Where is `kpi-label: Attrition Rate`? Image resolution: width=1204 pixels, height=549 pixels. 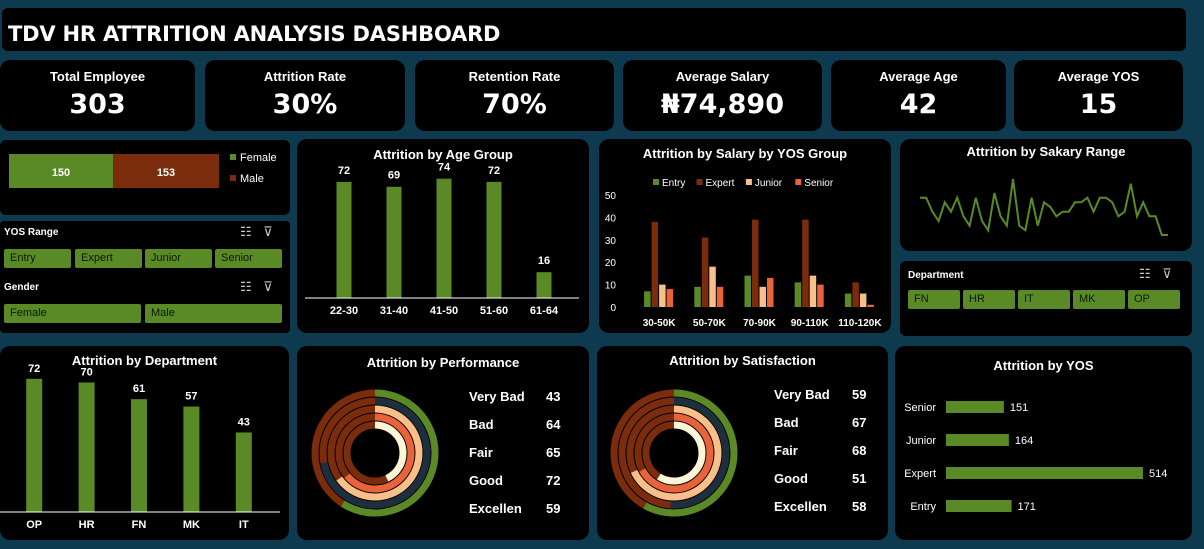
kpi-label: Attrition Rate is located at coordinates (305, 76).